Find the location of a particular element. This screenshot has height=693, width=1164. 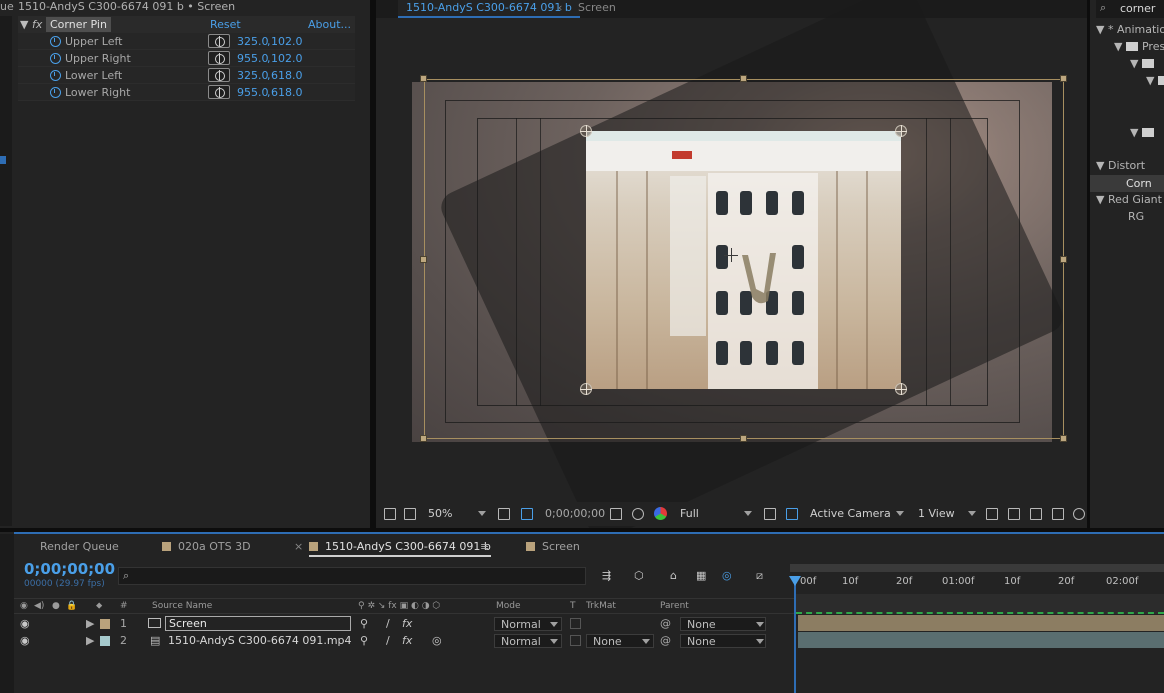

layer-name: Screen is located at coordinates (258, 623).